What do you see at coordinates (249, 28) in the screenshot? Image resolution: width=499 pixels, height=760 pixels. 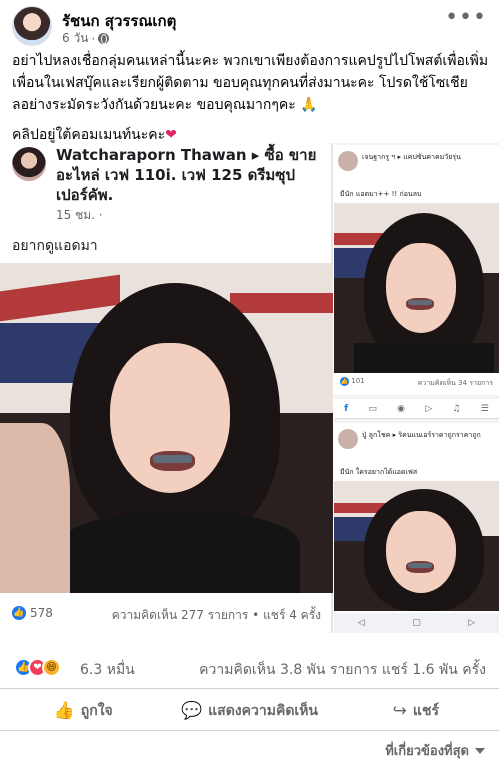 I see `post-header: รัชนก สุวรรณเกตุ 6 วัน · •••` at bounding box center [249, 28].